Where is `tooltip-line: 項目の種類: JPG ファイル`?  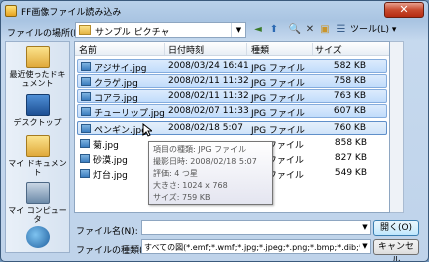
tooltip-line: 項目の種類: JPG ファイル is located at coordinates (200, 149).